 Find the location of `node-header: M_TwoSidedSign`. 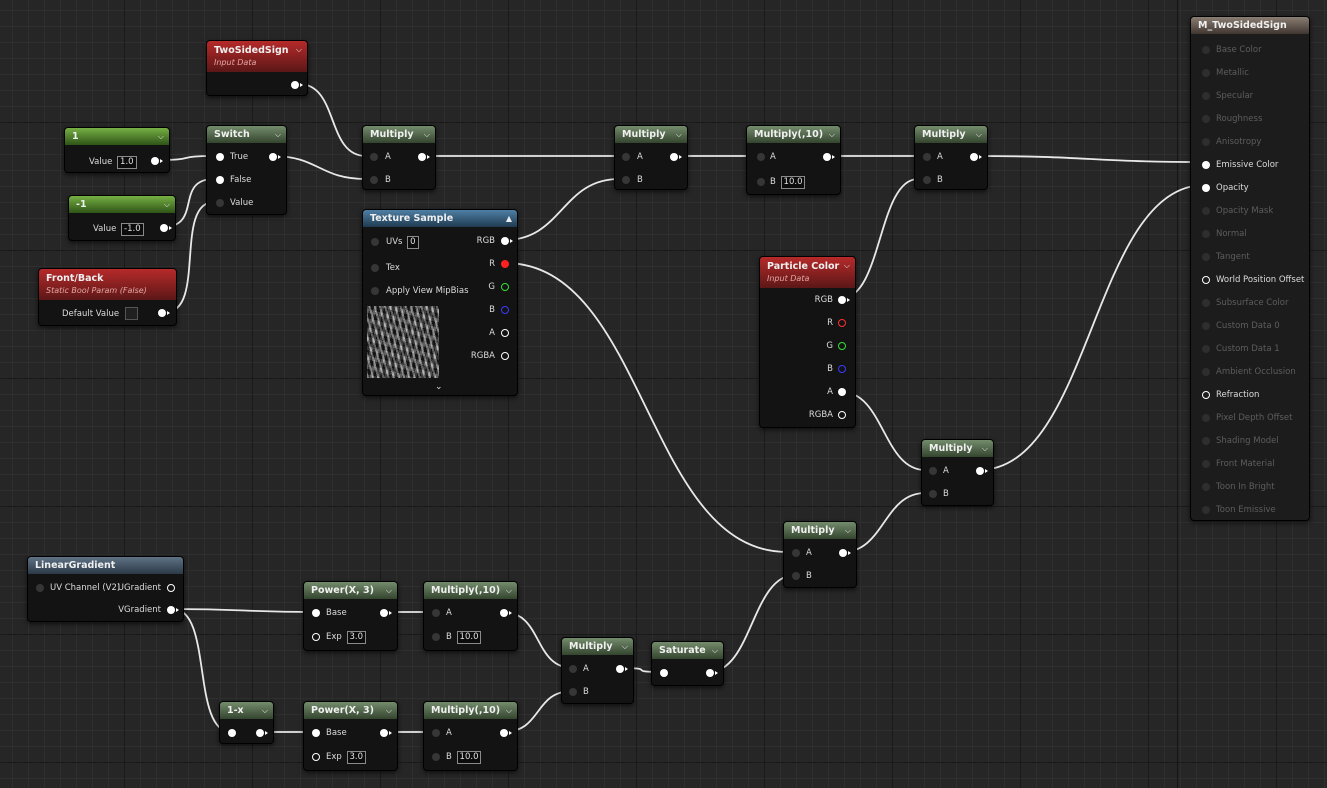

node-header: M_TwoSidedSign is located at coordinates (1250, 25).